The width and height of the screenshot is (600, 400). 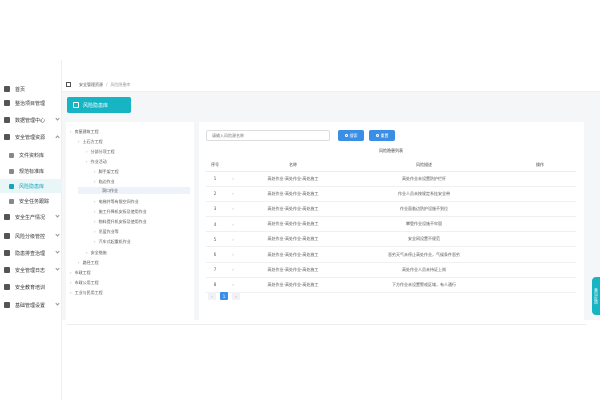 What do you see at coordinates (31, 155) in the screenshot?
I see `nav-item-file-library: 文件资料库` at bounding box center [31, 155].